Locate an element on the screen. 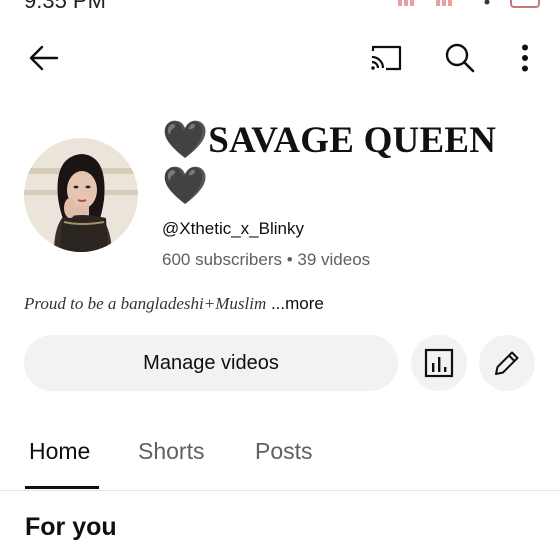  description-more-link: ...more is located at coordinates (297, 303).